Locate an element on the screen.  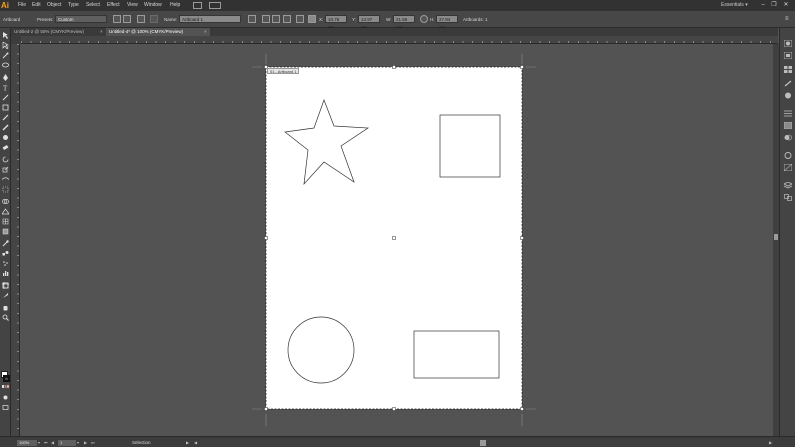
lasso-tool-icon is located at coordinates (5, 65).